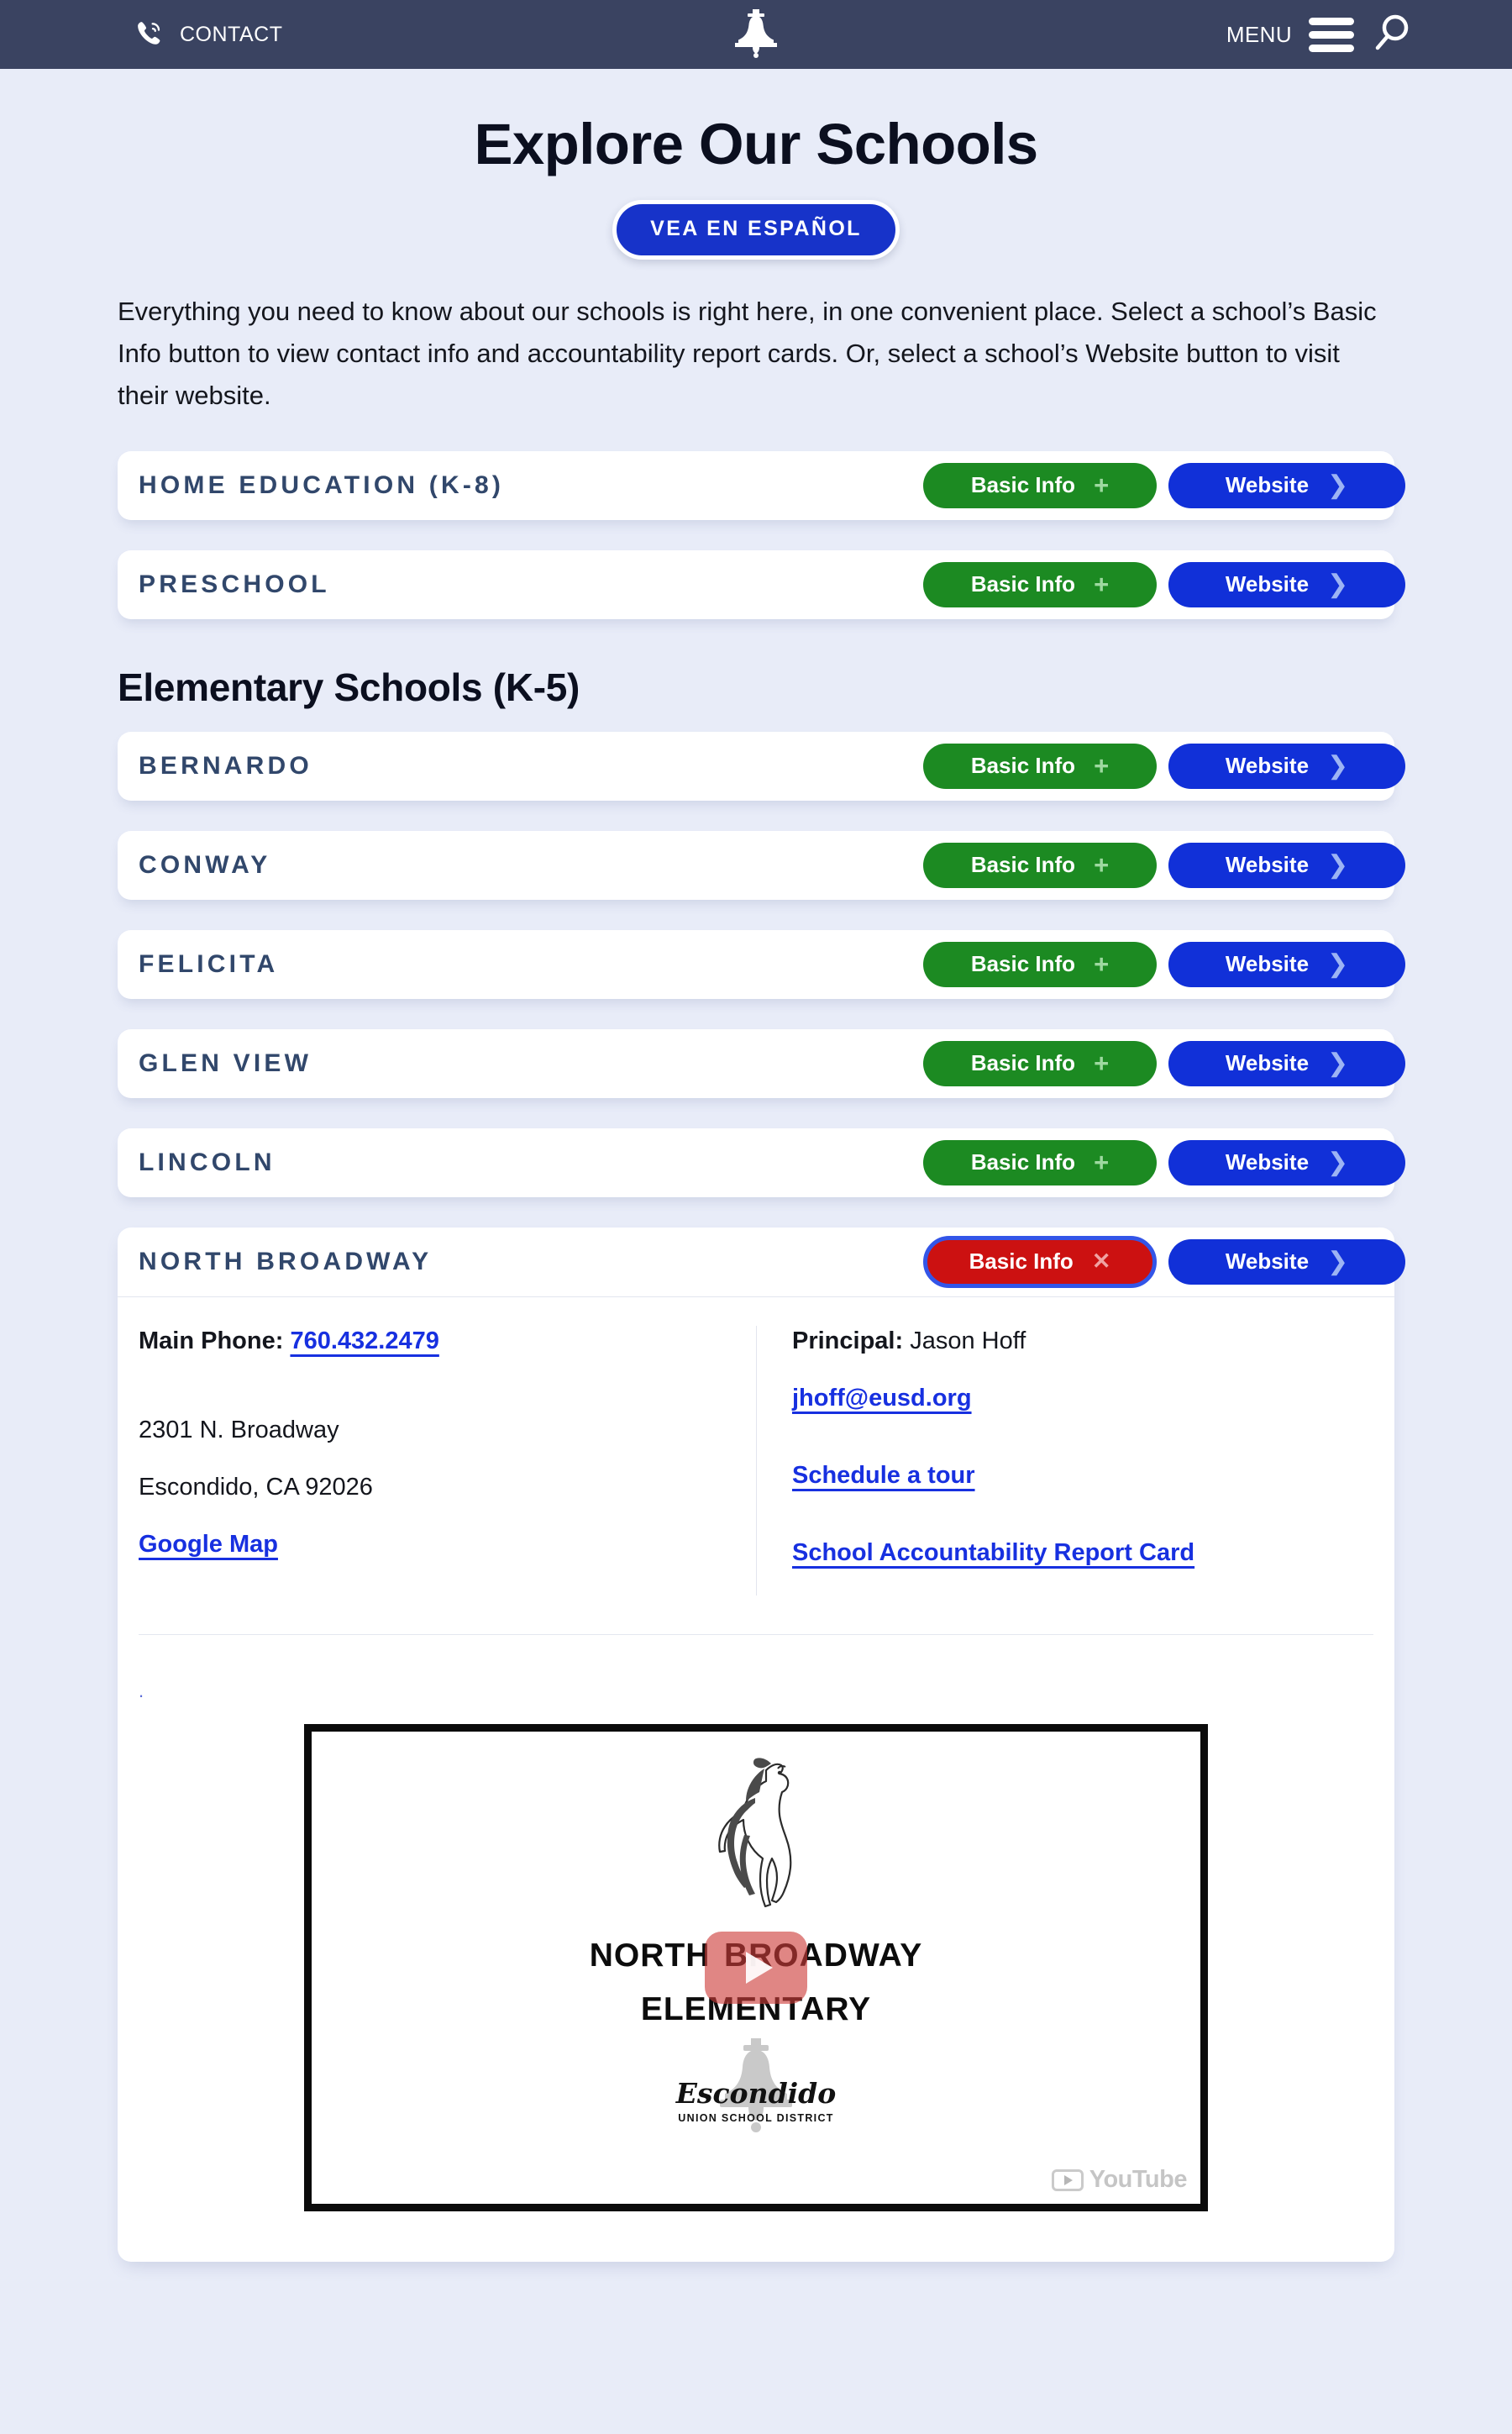 The height and width of the screenshot is (2434, 1512). I want to click on row-actions: Basic Info ✕ Website ❯, so click(1164, 1261).